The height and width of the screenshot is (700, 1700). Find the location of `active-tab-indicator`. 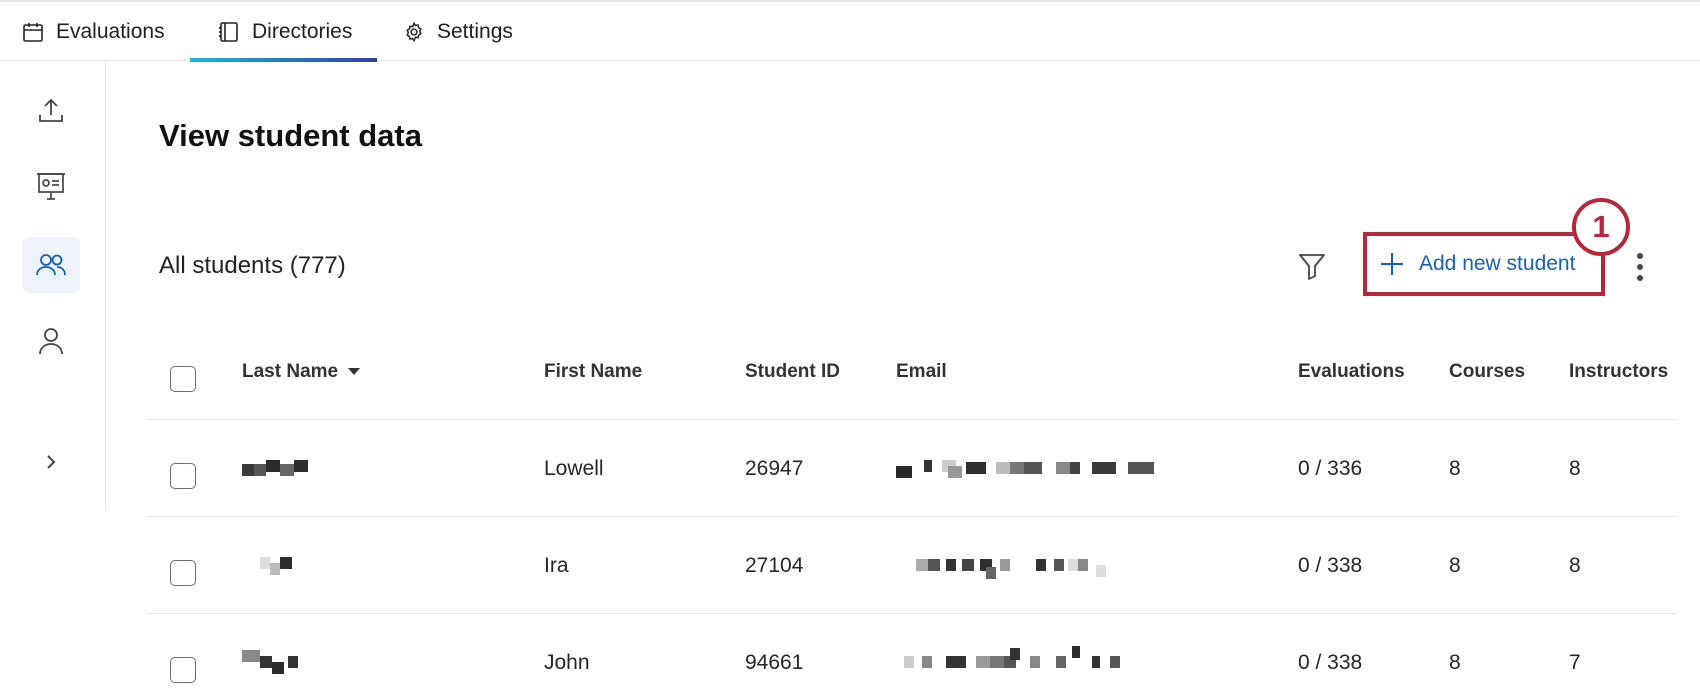

active-tab-indicator is located at coordinates (283, 60).